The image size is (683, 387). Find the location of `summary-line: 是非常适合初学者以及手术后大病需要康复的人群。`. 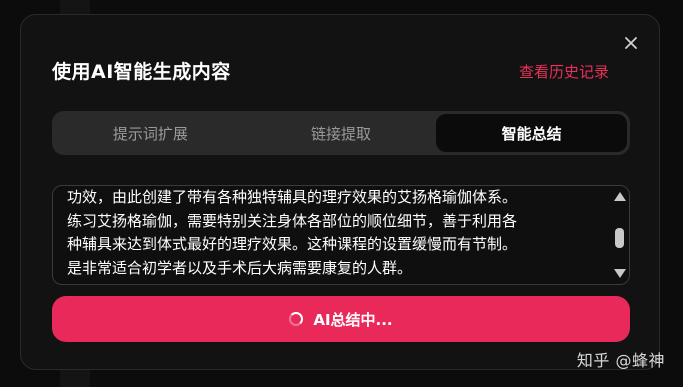

summary-line: 是非常适合初学者以及手术后大病需要康复的人群。 is located at coordinates (240, 267).